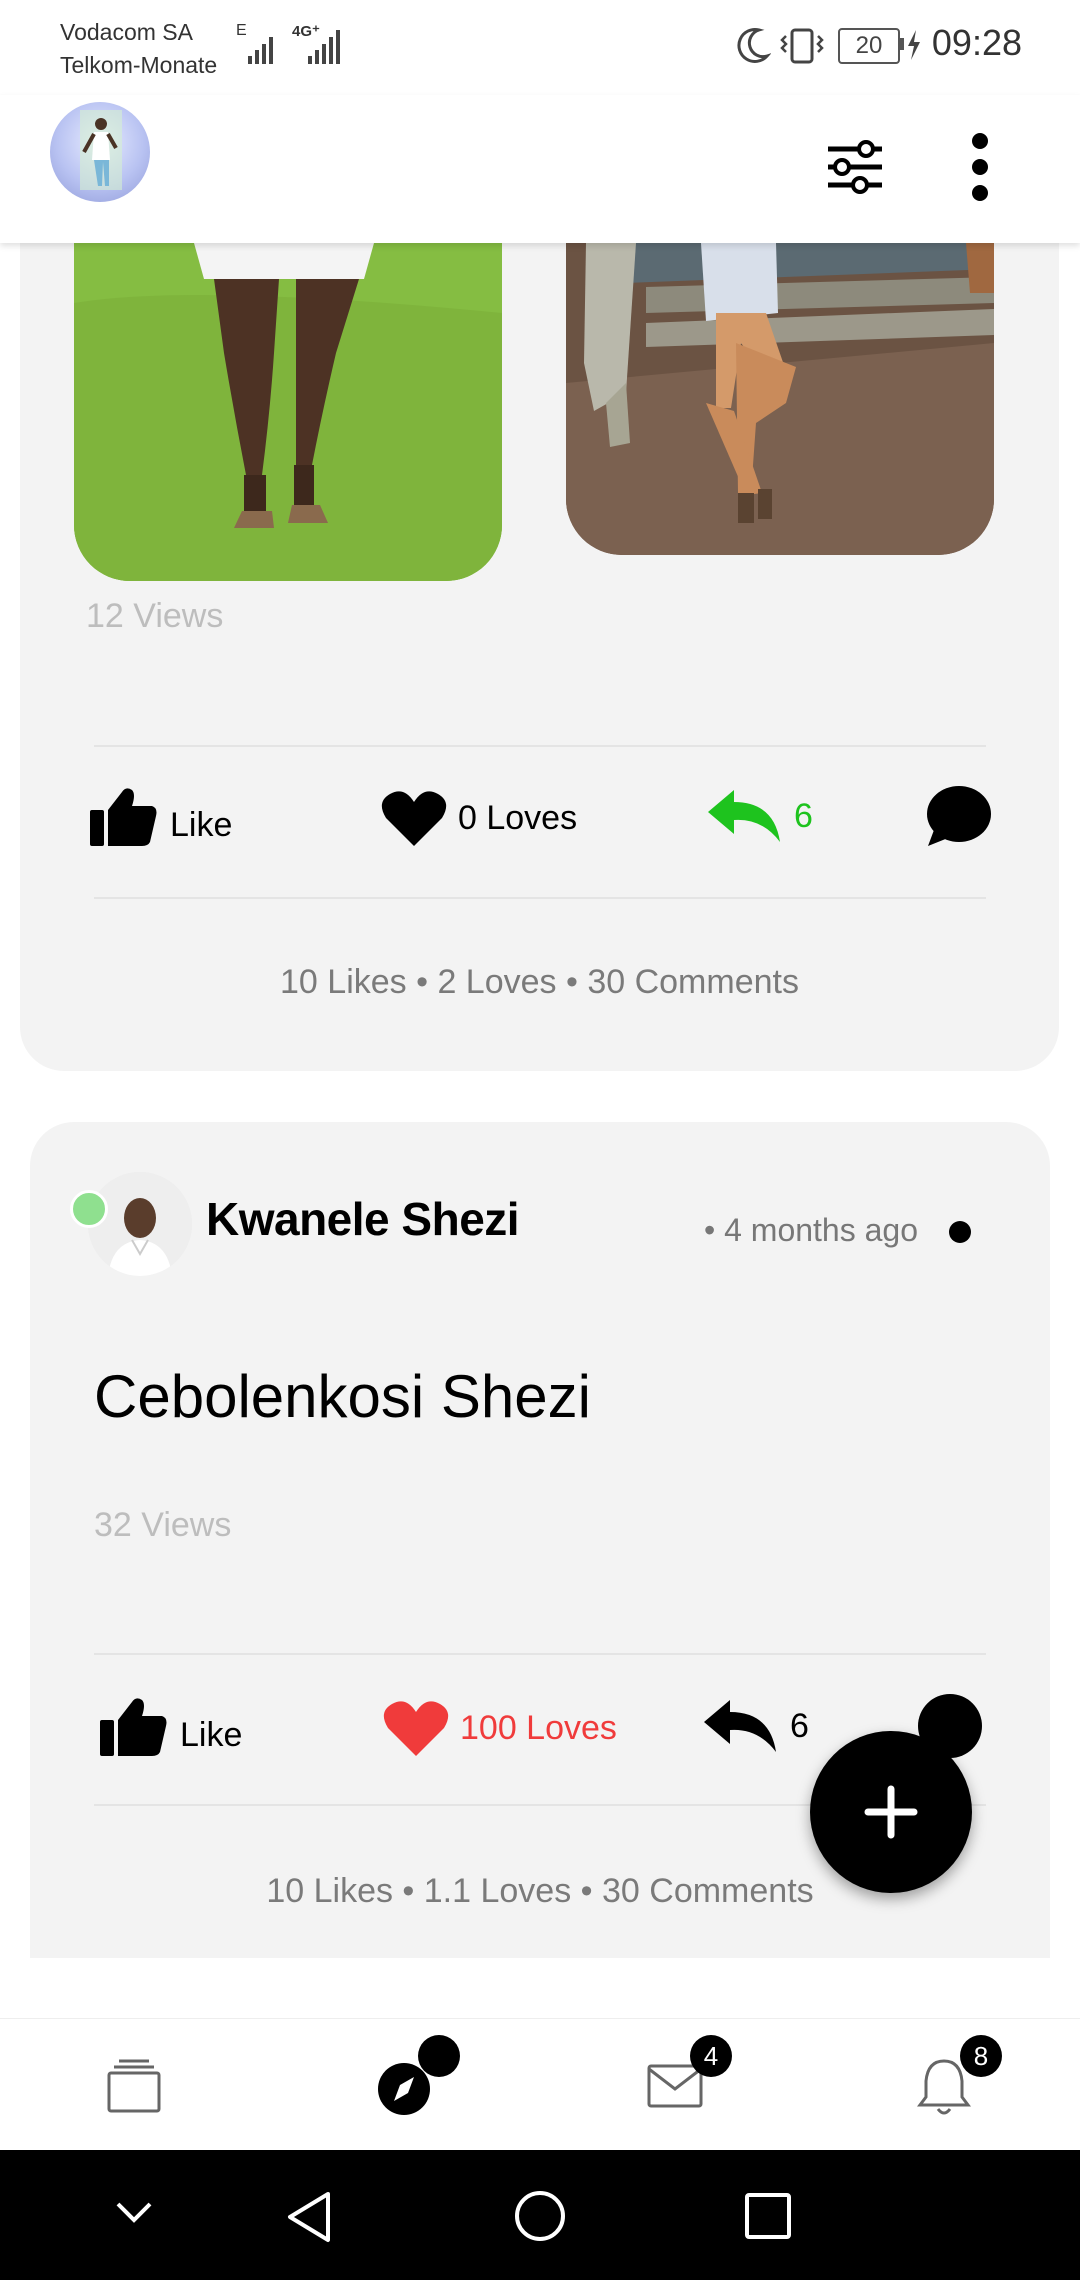 Image resolution: width=1080 pixels, height=2280 pixels. What do you see at coordinates (89, 1209) in the screenshot?
I see `online-status-dot` at bounding box center [89, 1209].